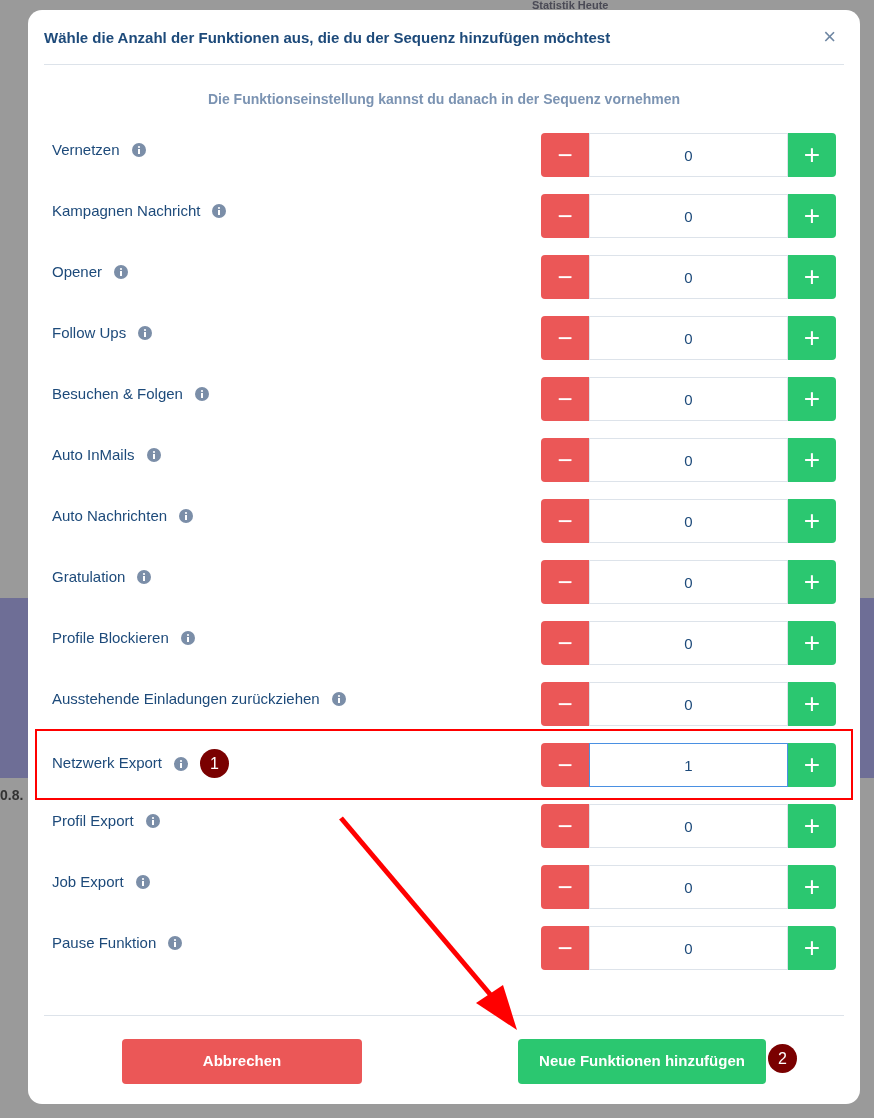  Describe the element at coordinates (86, 150) in the screenshot. I see `function-label: Vernetzen` at that location.